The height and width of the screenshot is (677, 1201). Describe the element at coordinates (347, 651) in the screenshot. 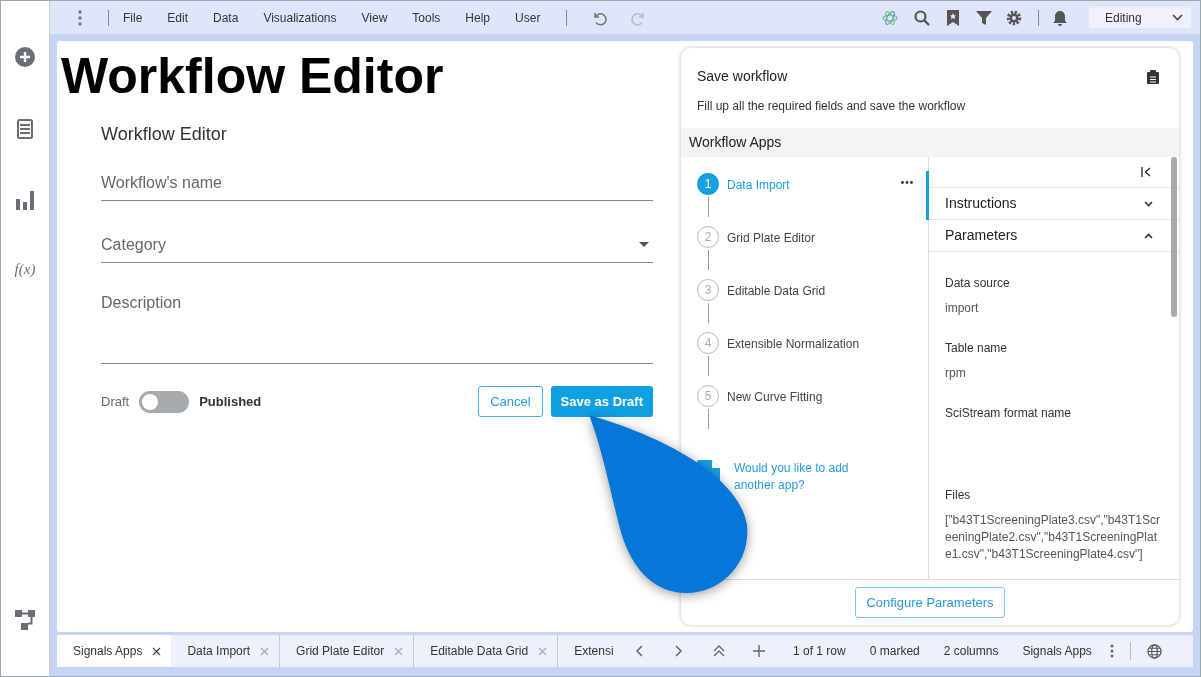

I see `document-tab: Grid Plate Editor` at that location.